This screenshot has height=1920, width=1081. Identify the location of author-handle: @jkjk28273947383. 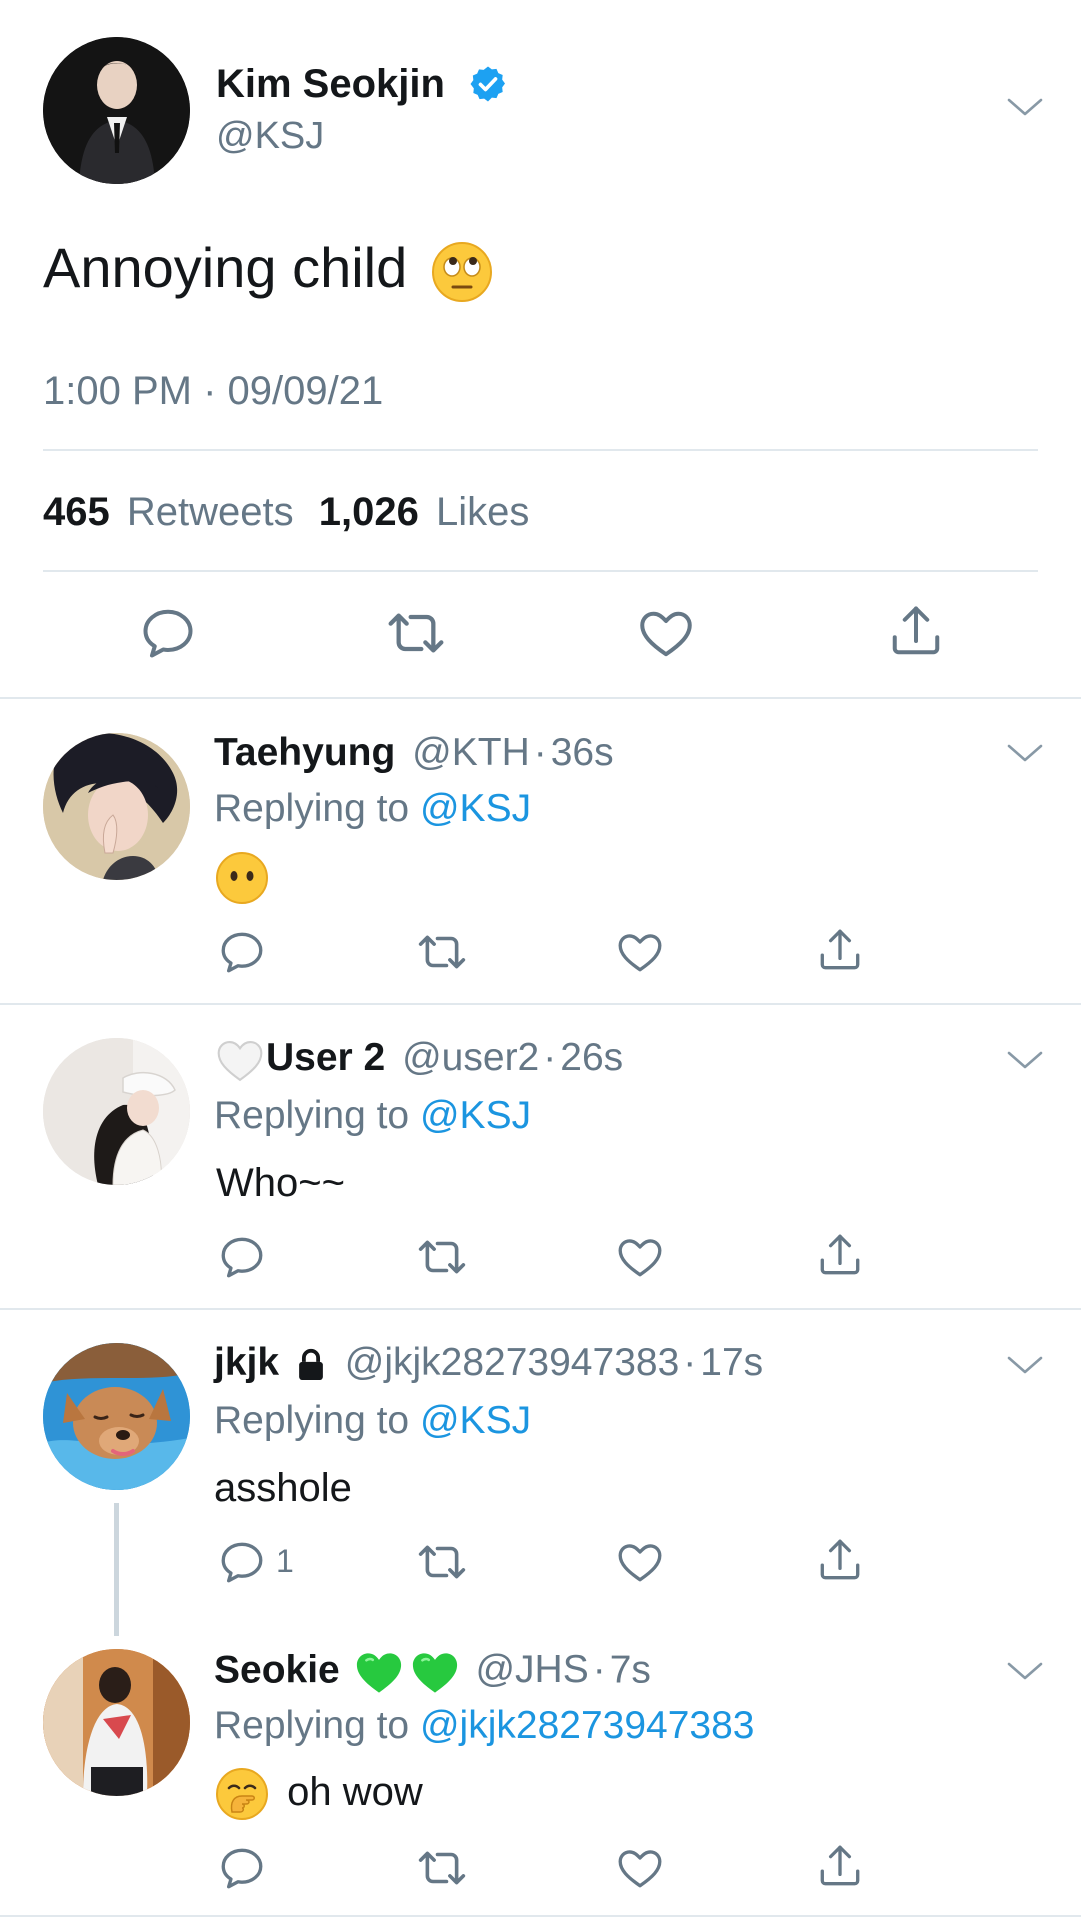
(512, 1362).